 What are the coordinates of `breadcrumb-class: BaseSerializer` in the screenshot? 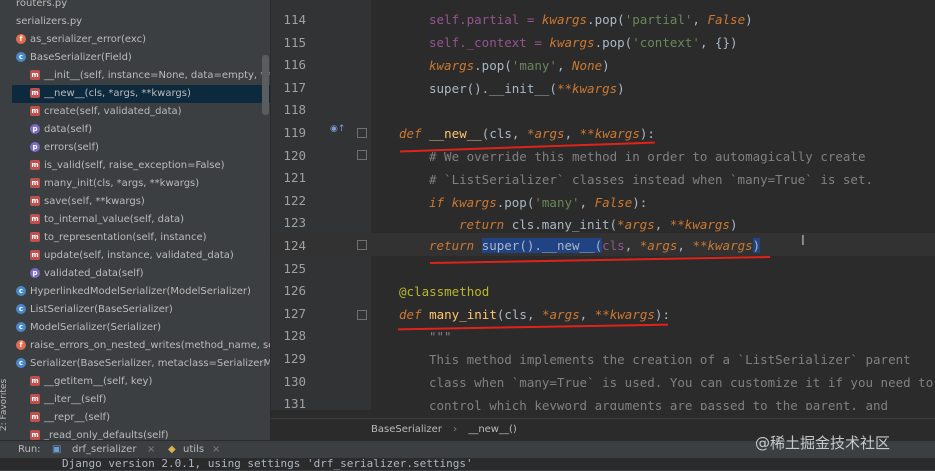 It's located at (406, 429).